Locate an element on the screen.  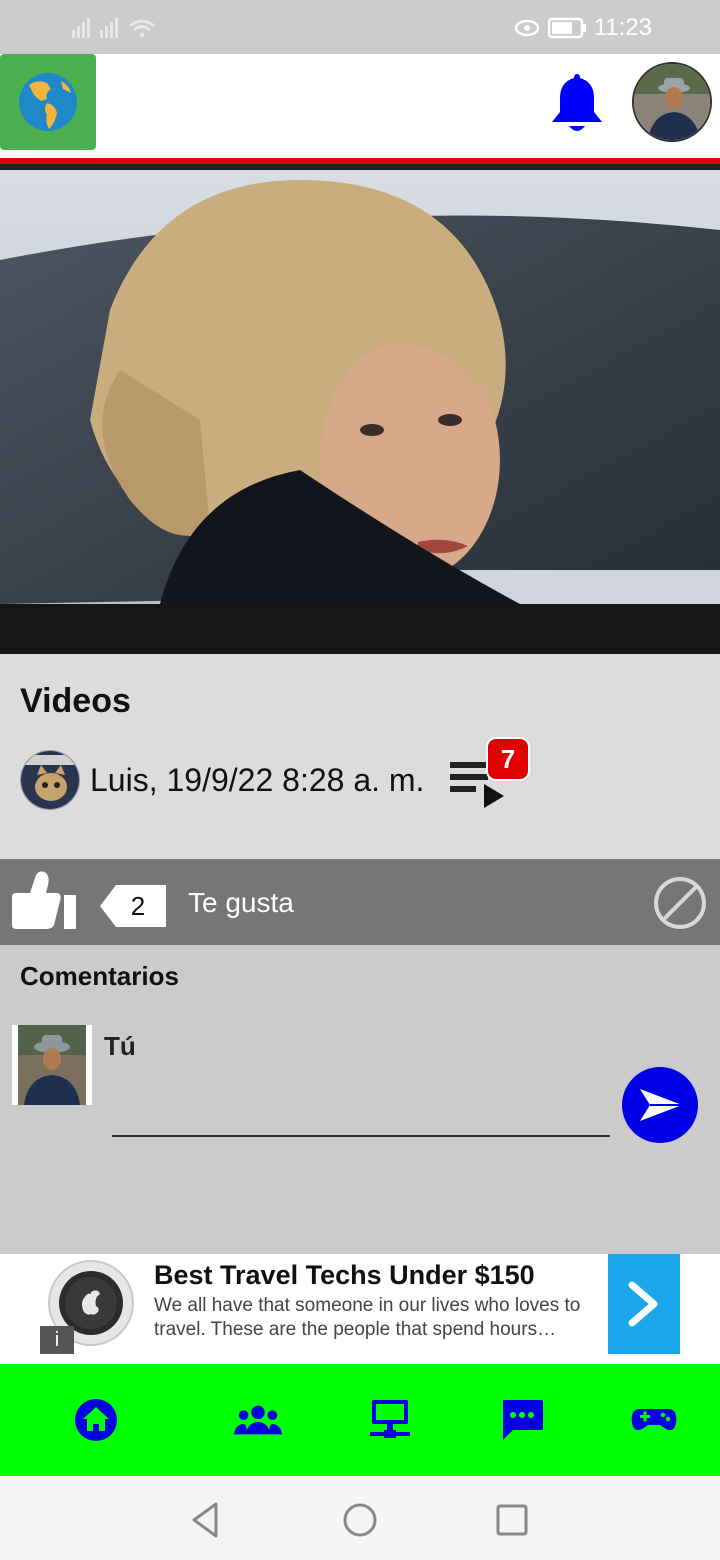
nav-games is located at coordinates (654, 1420).